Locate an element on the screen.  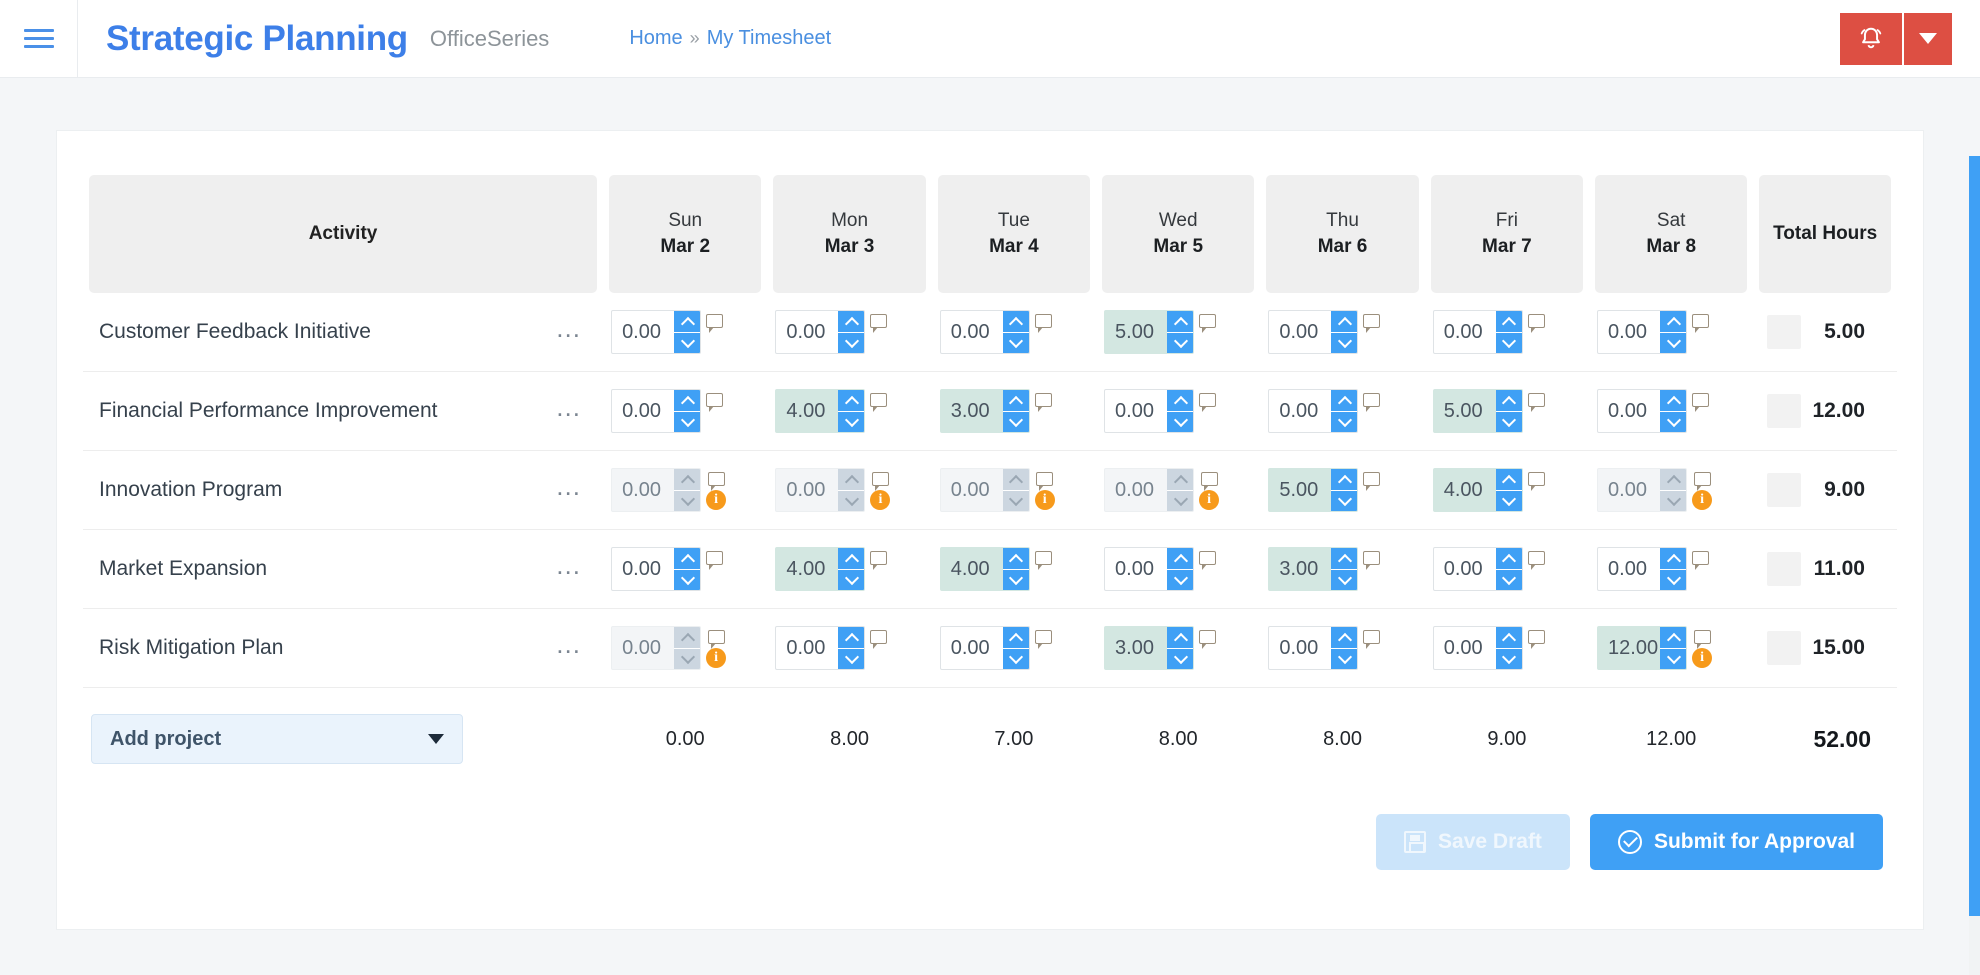
hours-input: 5.00 is located at coordinates (1477, 411).